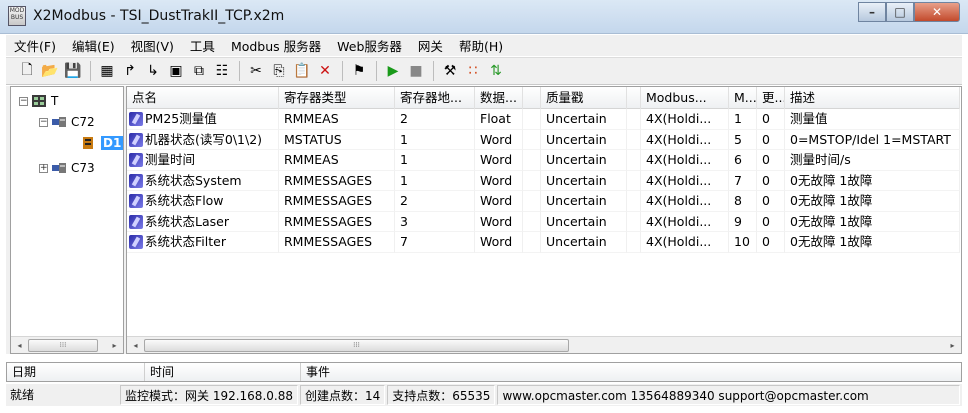 This screenshot has width=968, height=413. What do you see at coordinates (73, 71) in the screenshot?
I see `save-icon: 💾` at bounding box center [73, 71].